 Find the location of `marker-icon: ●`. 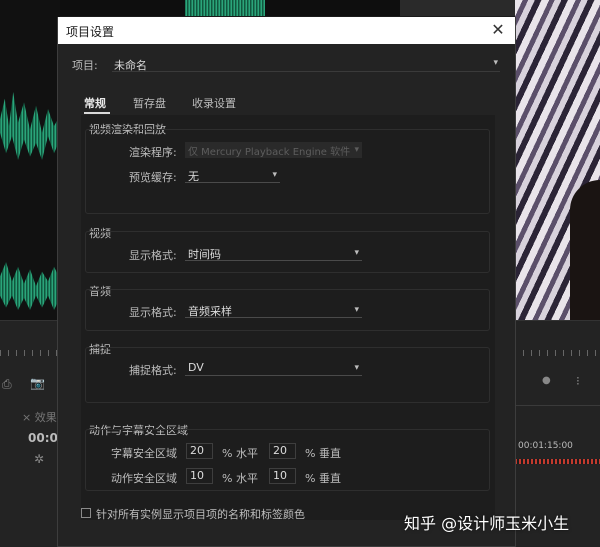

marker-icon: ● is located at coordinates (546, 380).